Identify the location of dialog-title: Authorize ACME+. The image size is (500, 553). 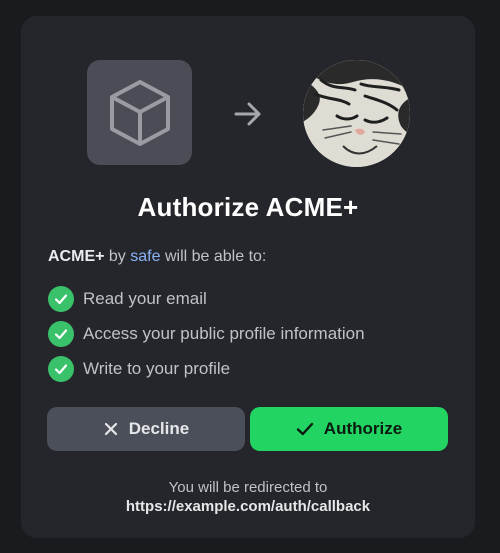
(248, 207).